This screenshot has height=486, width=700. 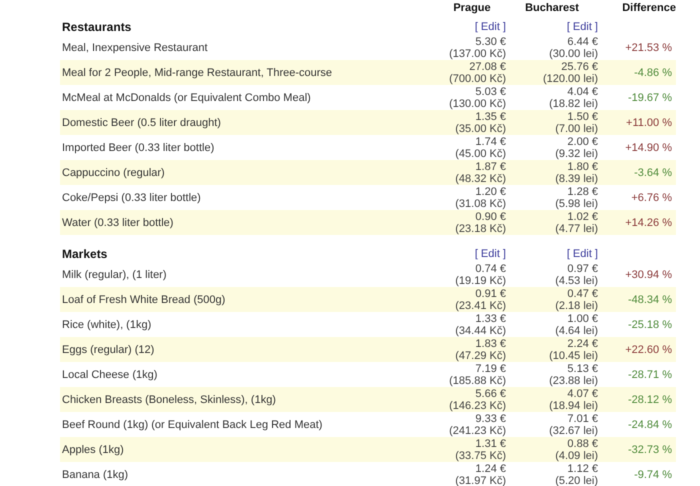 What do you see at coordinates (135, 48) in the screenshot?
I see `item-name: Meal, Inexpensive Restaurant` at bounding box center [135, 48].